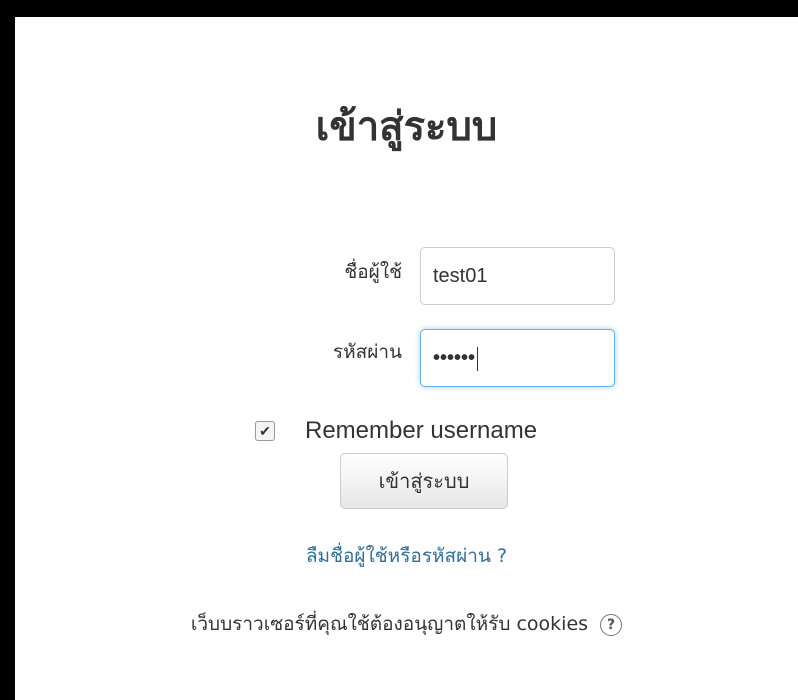 This screenshot has height=700, width=798. What do you see at coordinates (517, 276) in the screenshot?
I see `username-field: test01` at bounding box center [517, 276].